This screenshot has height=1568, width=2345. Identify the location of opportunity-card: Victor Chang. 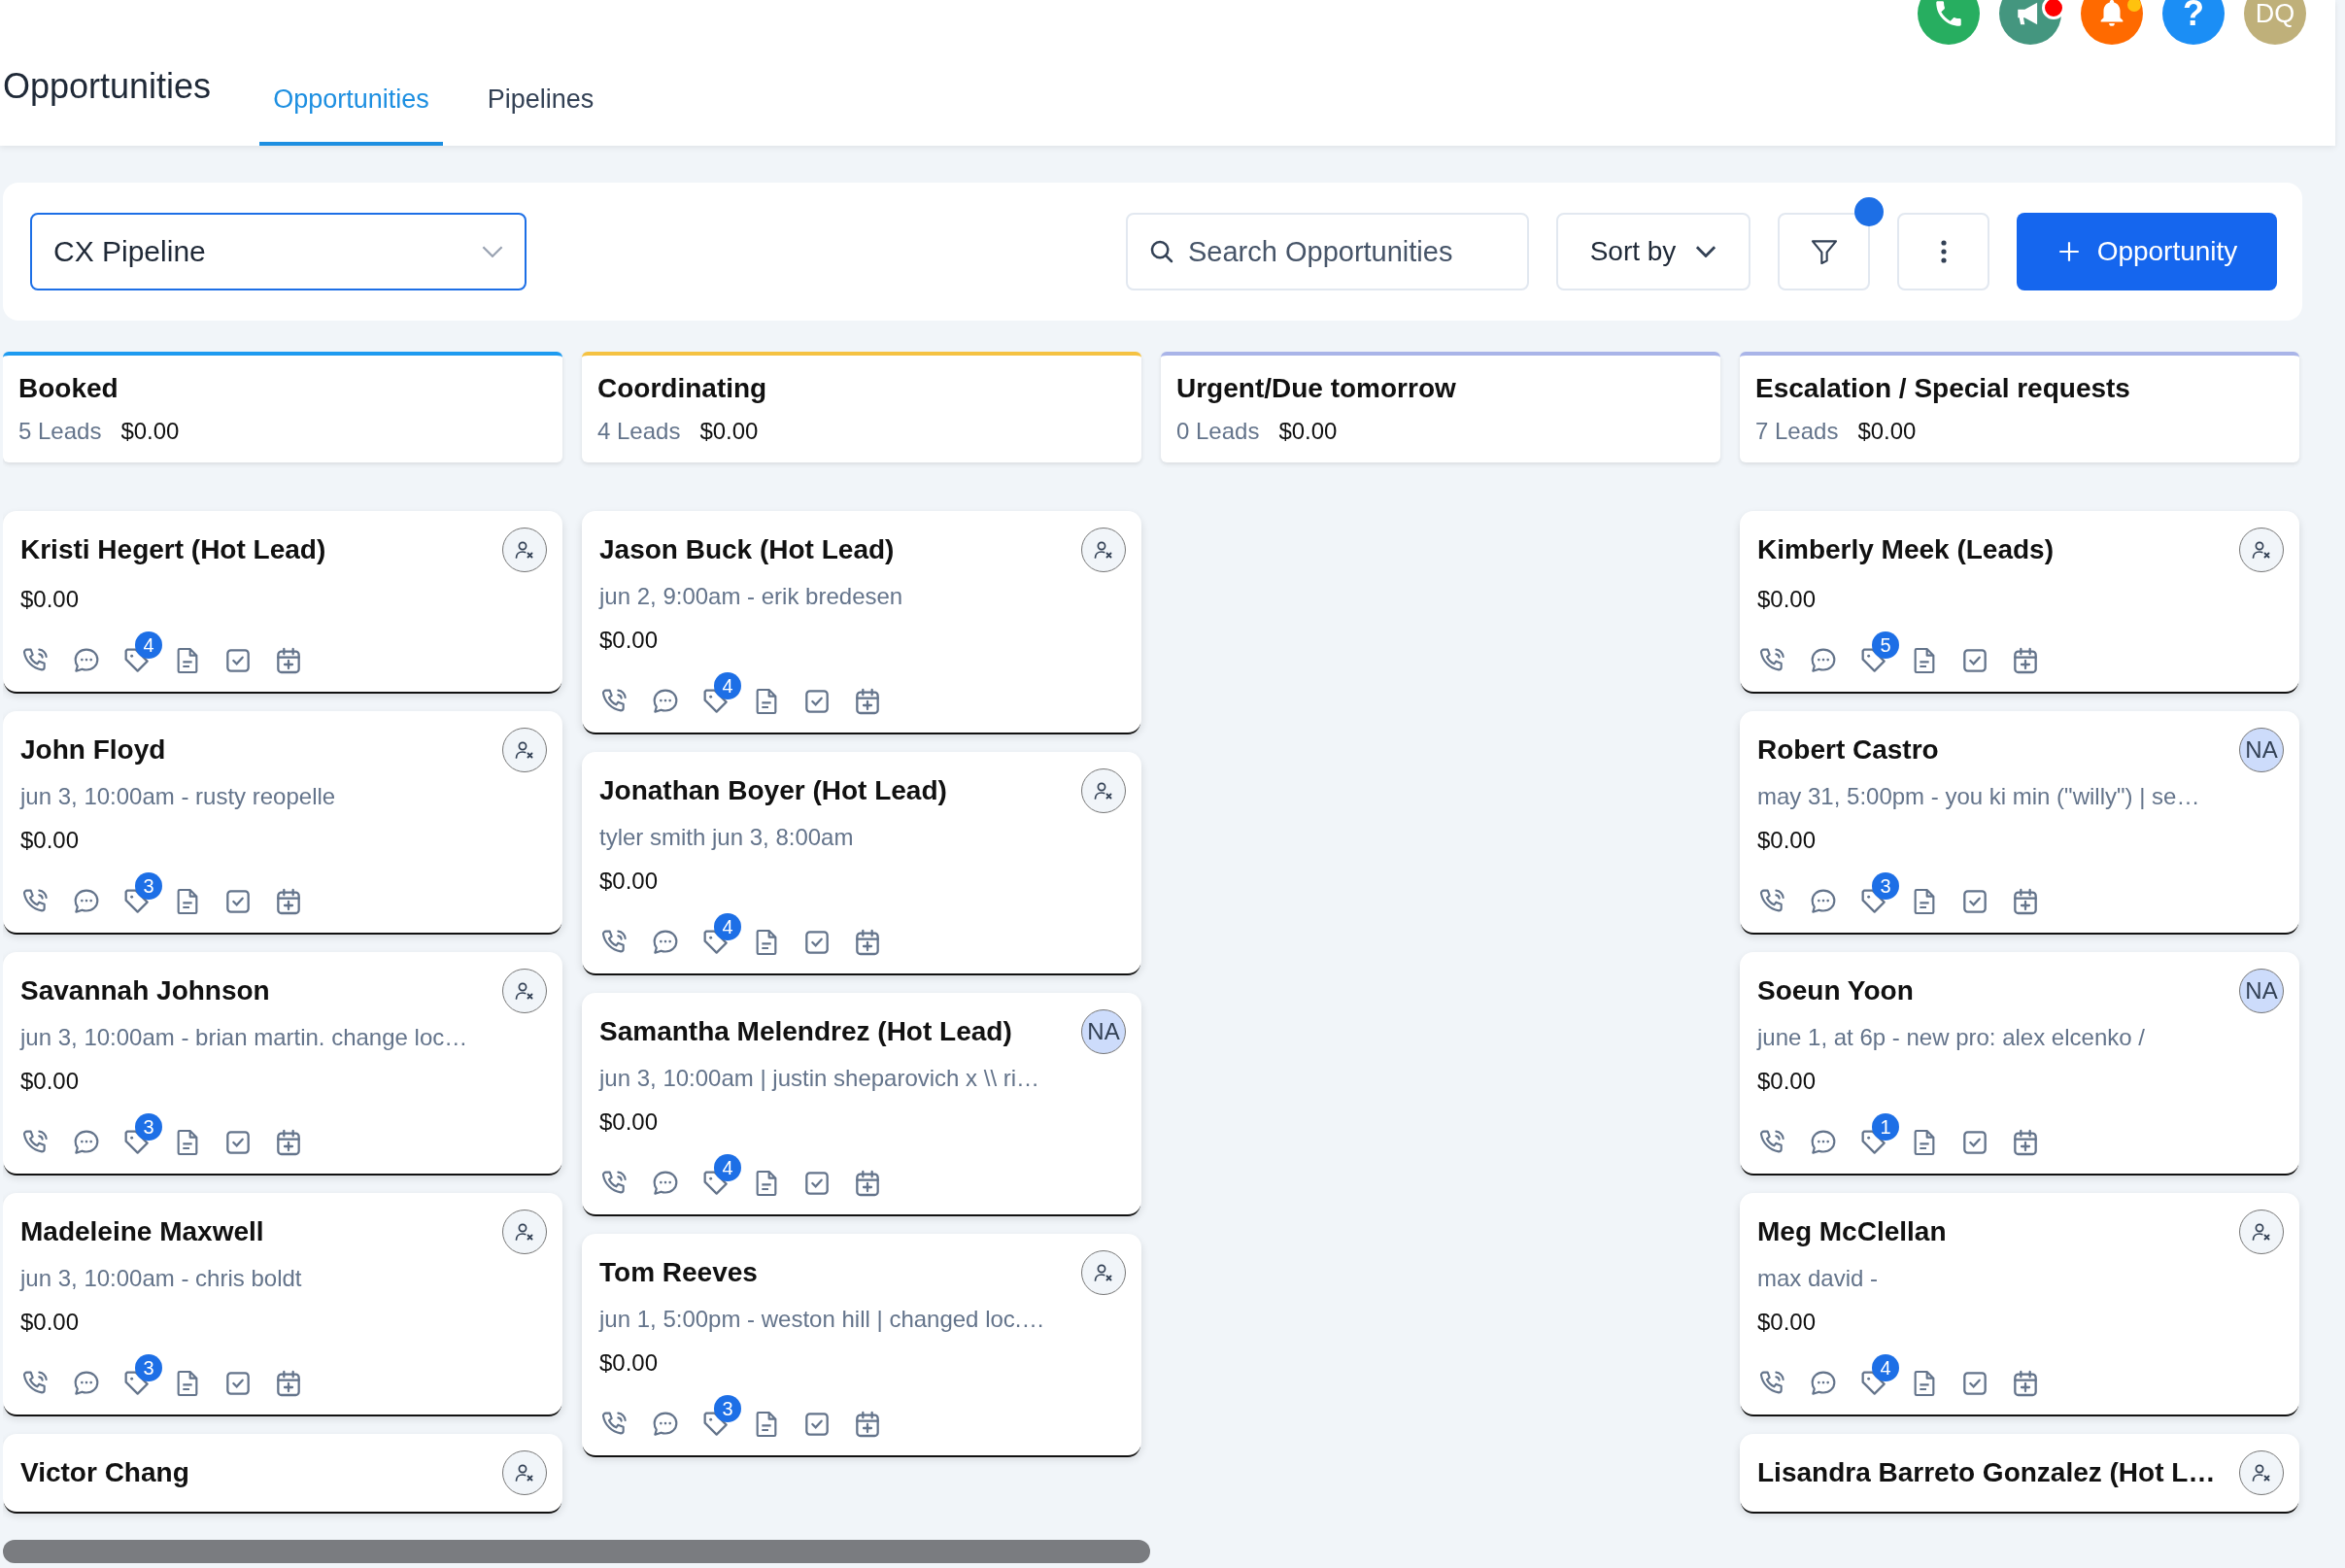
(283, 1473).